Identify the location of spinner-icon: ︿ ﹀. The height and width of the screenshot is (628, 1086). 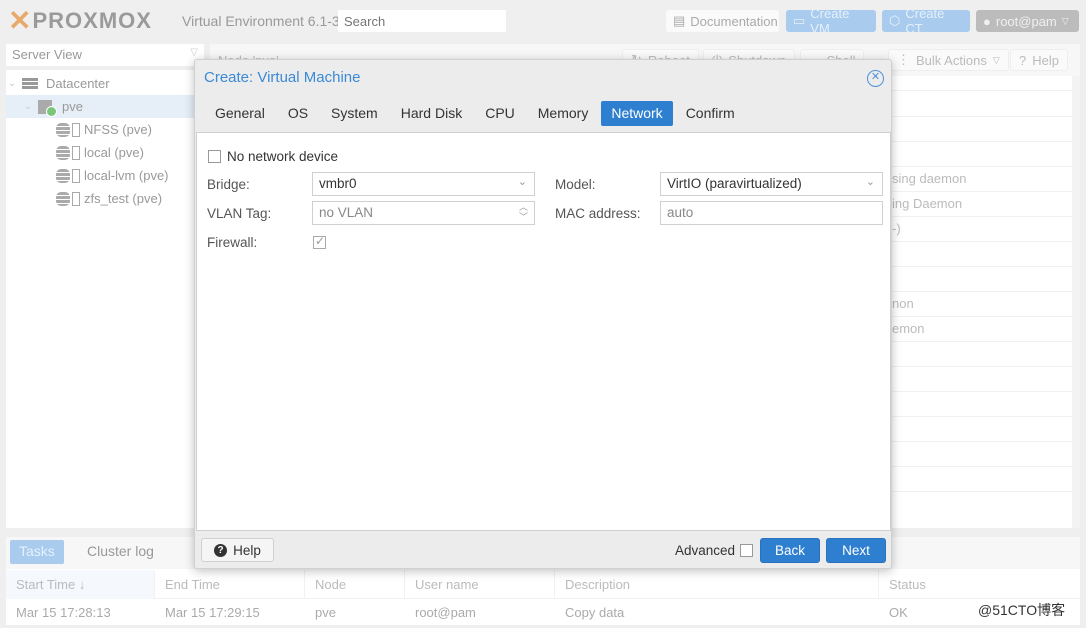
(523, 212).